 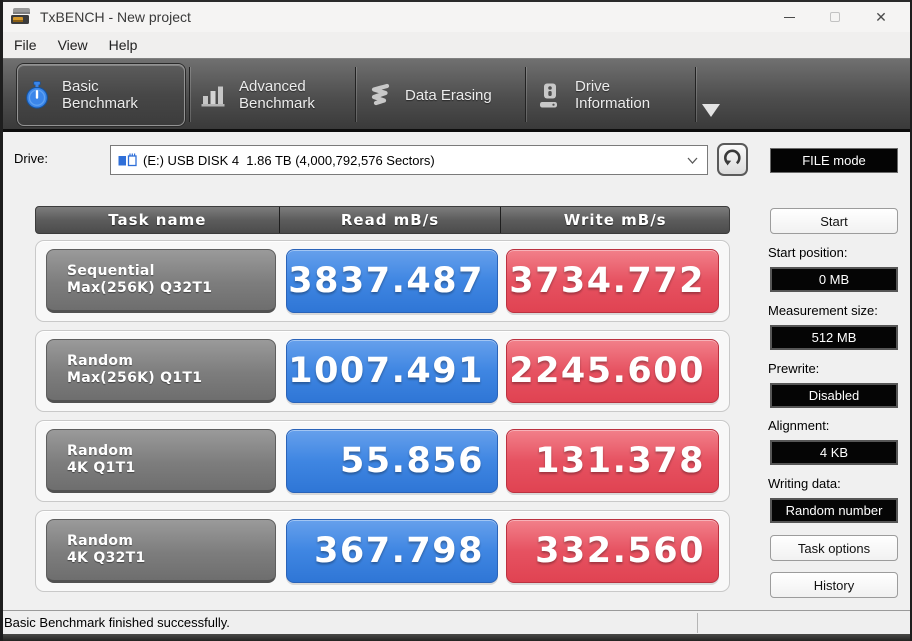 I want to click on writing-data-label: Writing data:, so click(x=804, y=483).